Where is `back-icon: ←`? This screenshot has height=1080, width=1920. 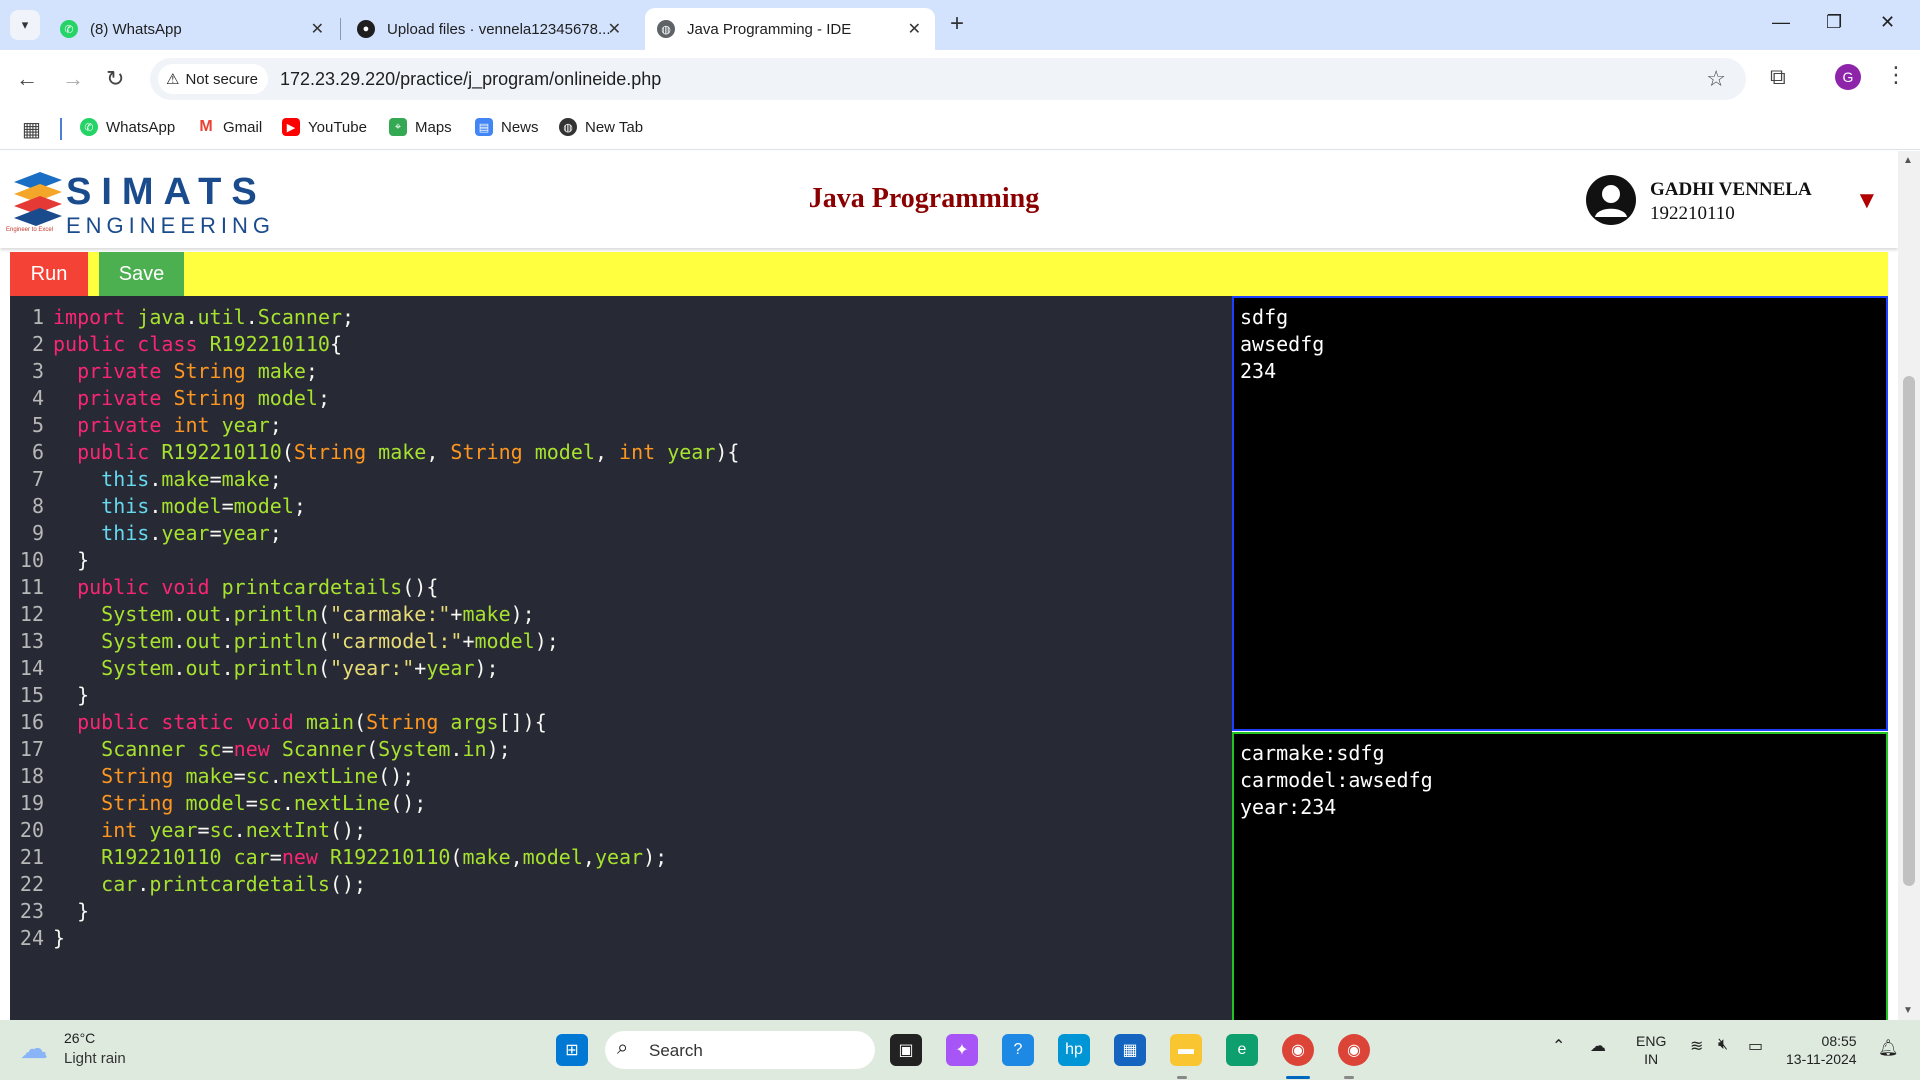 back-icon: ← is located at coordinates (27, 79).